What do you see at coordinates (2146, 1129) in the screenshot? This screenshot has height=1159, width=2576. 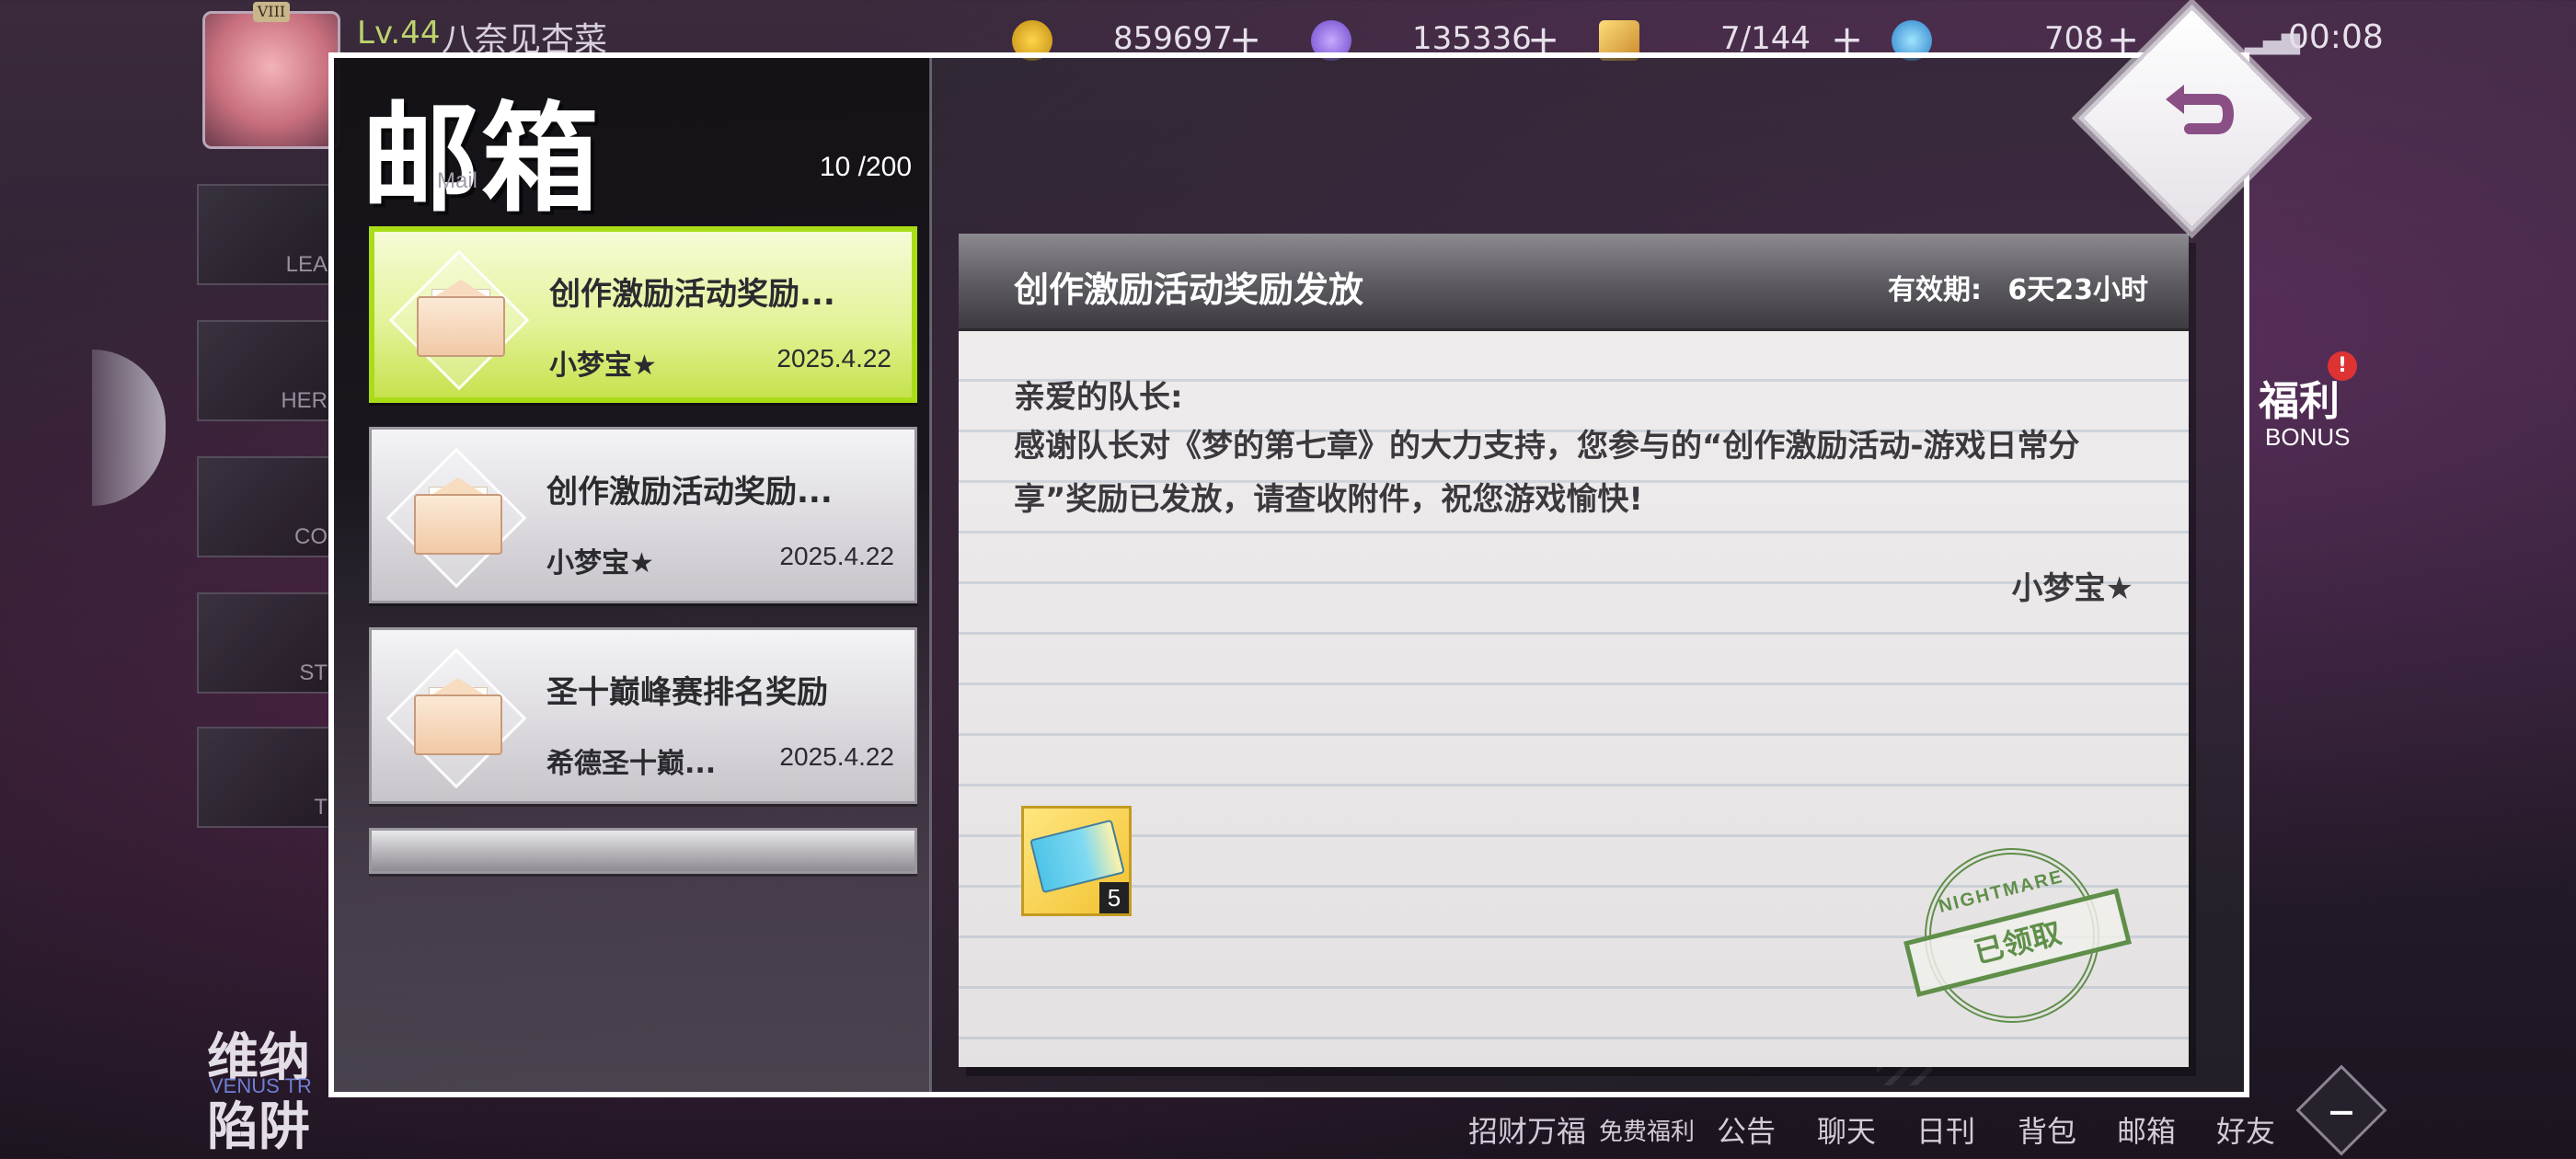 I see `nav-mail: 邮箱` at bounding box center [2146, 1129].